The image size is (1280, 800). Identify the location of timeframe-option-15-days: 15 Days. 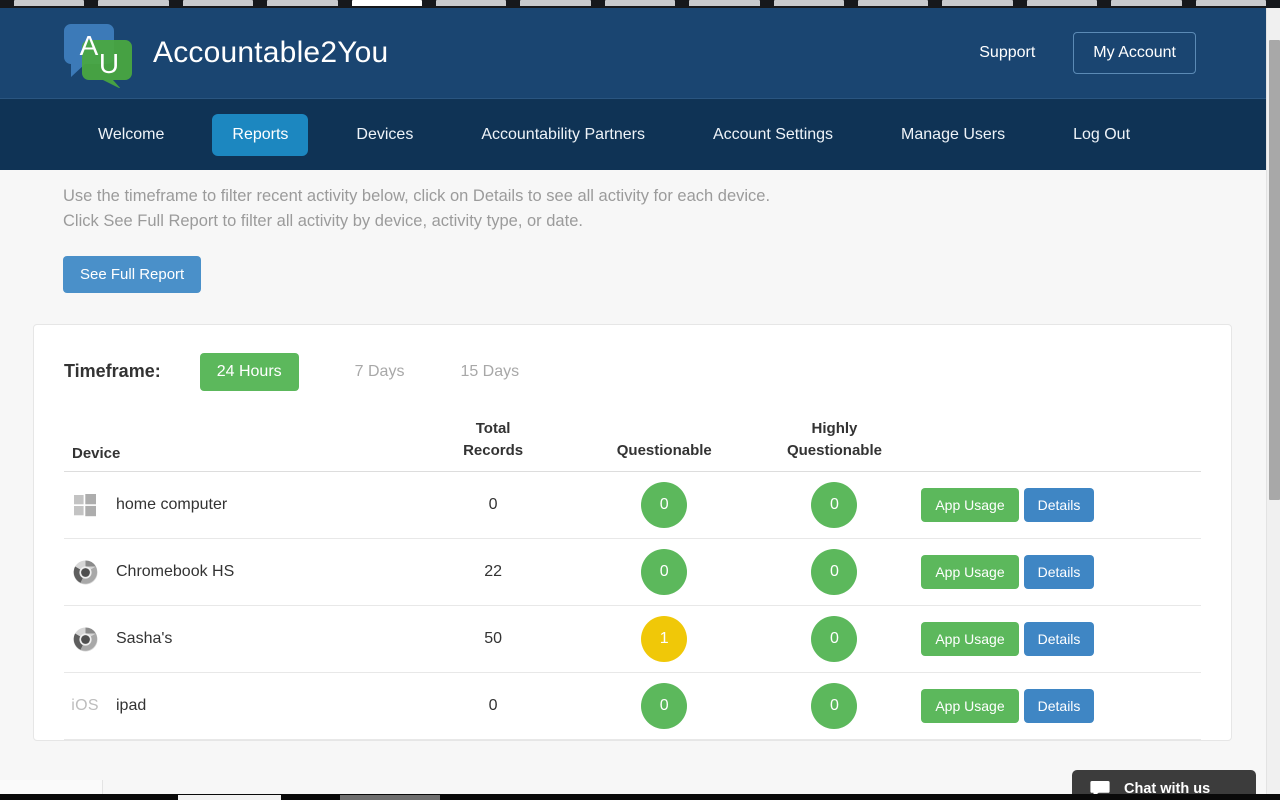
(489, 372).